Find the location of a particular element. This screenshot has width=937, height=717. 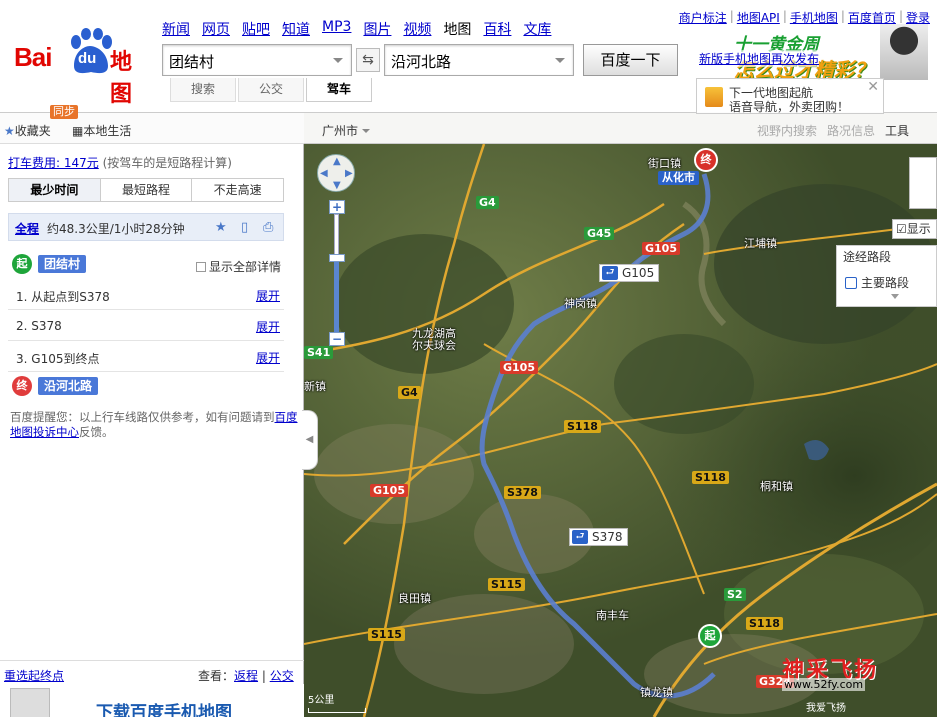

route-tag-s378: ⮐ S378 is located at coordinates (598, 537).